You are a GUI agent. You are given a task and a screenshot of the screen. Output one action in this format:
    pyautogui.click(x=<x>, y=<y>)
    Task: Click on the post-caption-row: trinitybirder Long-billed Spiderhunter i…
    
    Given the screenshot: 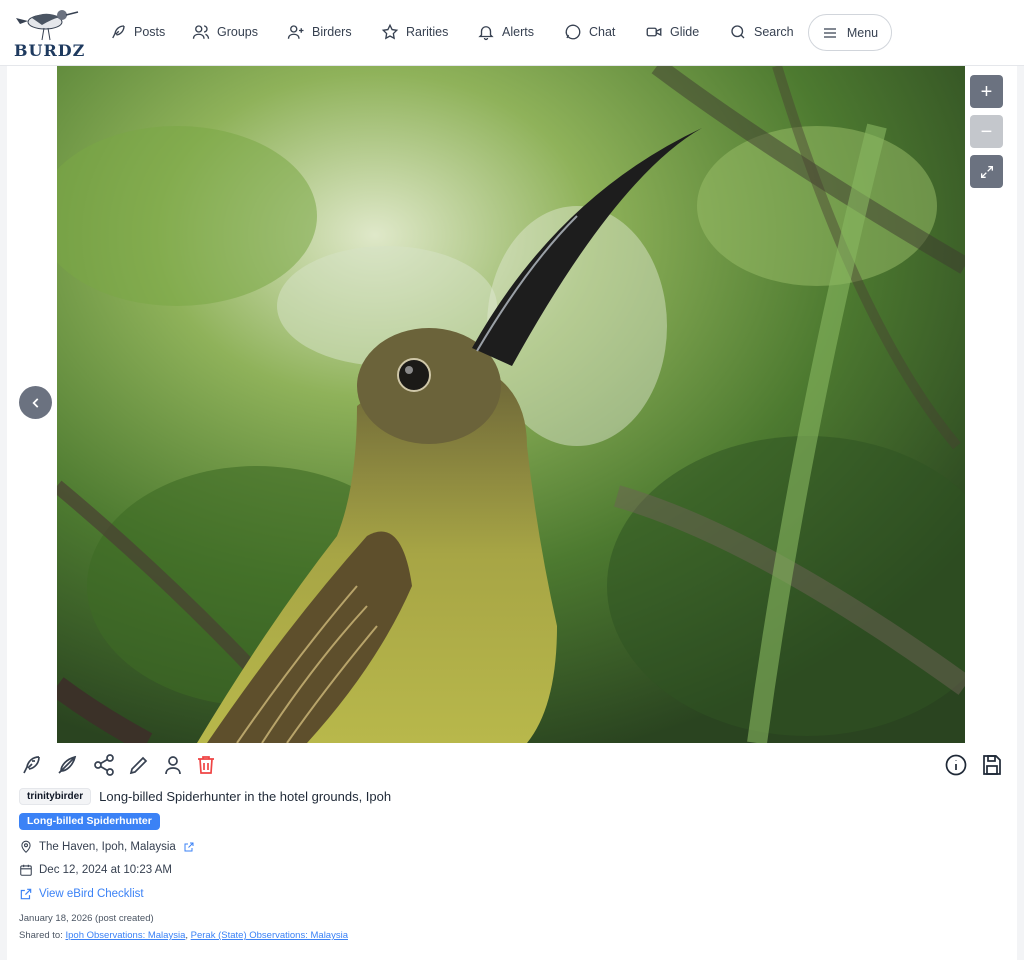 What is the action you would take?
    pyautogui.click(x=205, y=796)
    